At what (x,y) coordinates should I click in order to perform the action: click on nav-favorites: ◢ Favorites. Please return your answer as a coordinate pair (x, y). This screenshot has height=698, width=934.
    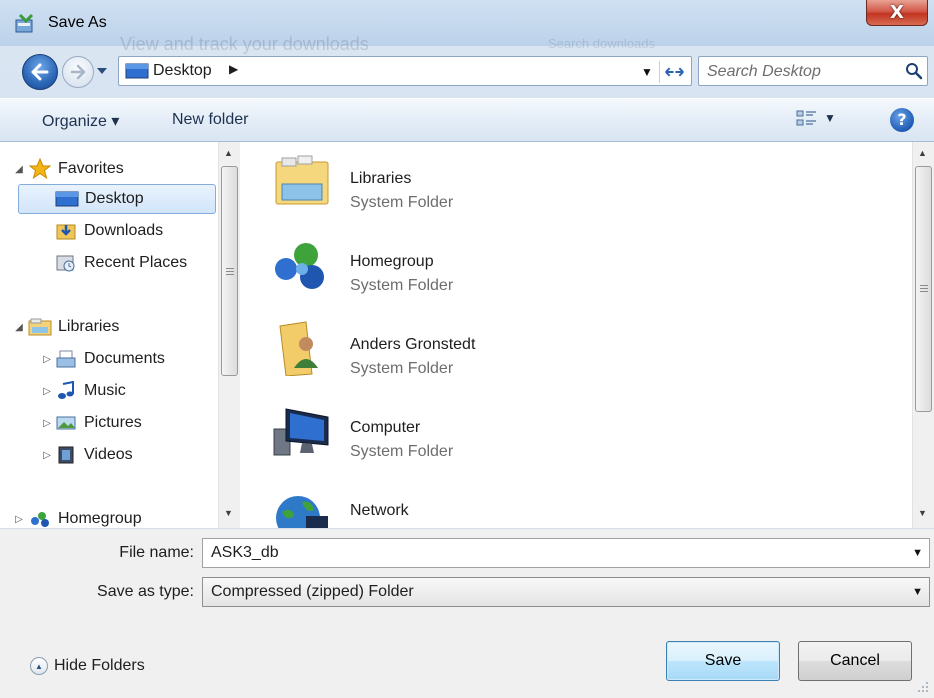
    Looking at the image, I should click on (69, 169).